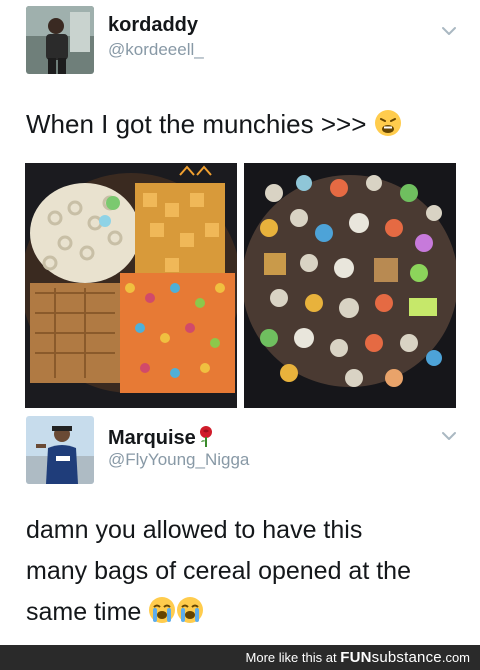 The width and height of the screenshot is (480, 670). Describe the element at coordinates (84, 612) in the screenshot. I see `tweet-text-line-content: same time` at that location.